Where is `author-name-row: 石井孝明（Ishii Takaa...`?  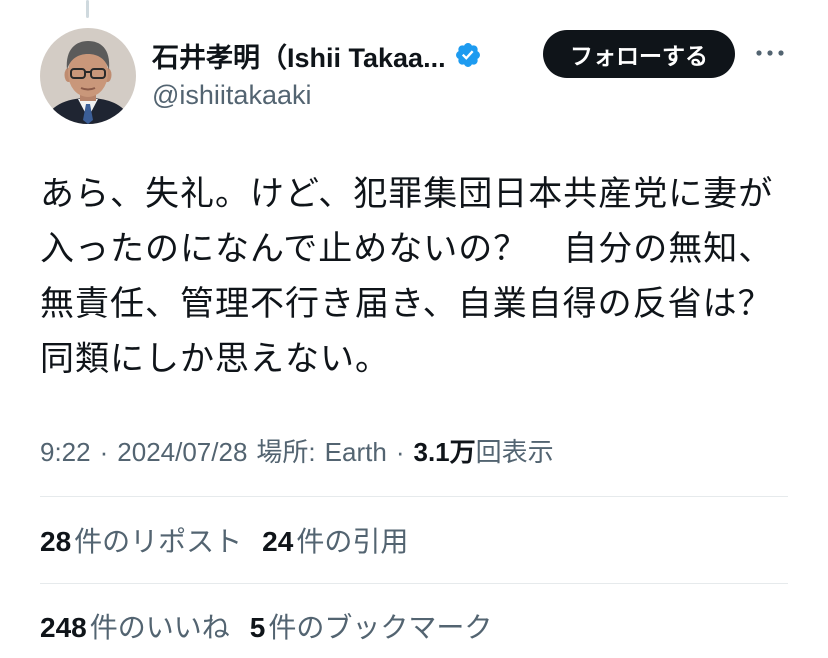 author-name-row: 石井孝明（Ishii Takaa... is located at coordinates (317, 55).